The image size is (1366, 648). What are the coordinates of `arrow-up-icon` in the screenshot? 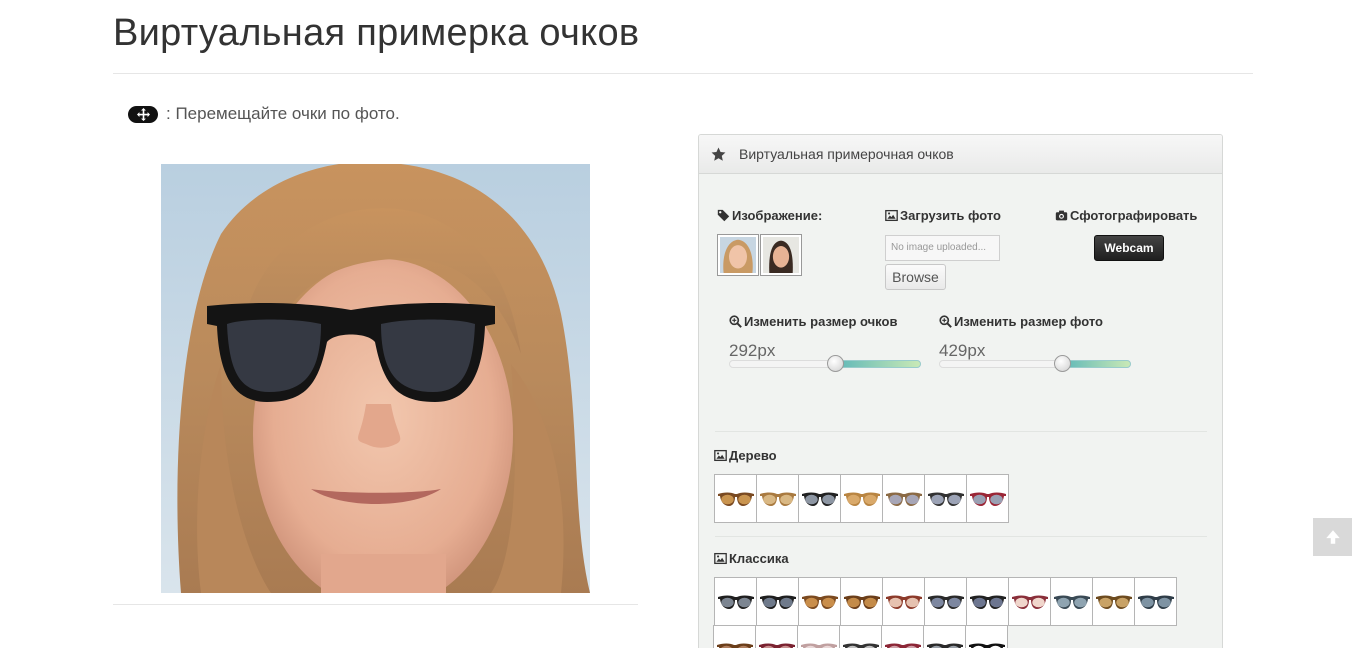 It's located at (1332, 537).